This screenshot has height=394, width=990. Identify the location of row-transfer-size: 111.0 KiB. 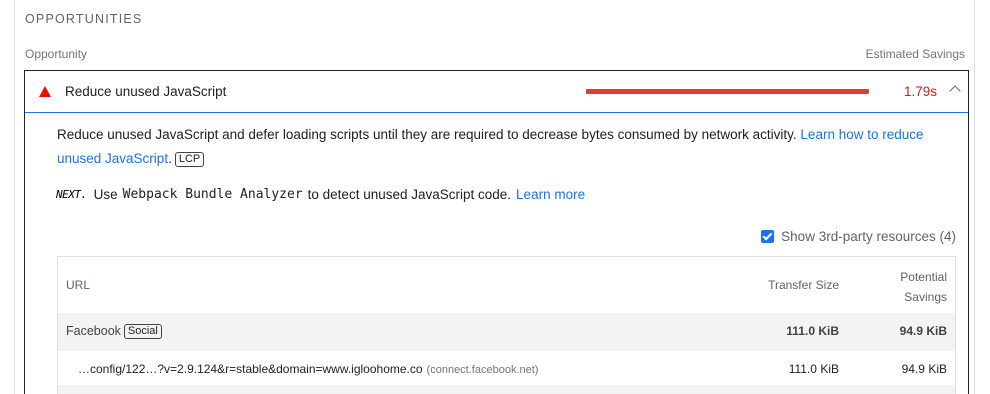
(813, 369).